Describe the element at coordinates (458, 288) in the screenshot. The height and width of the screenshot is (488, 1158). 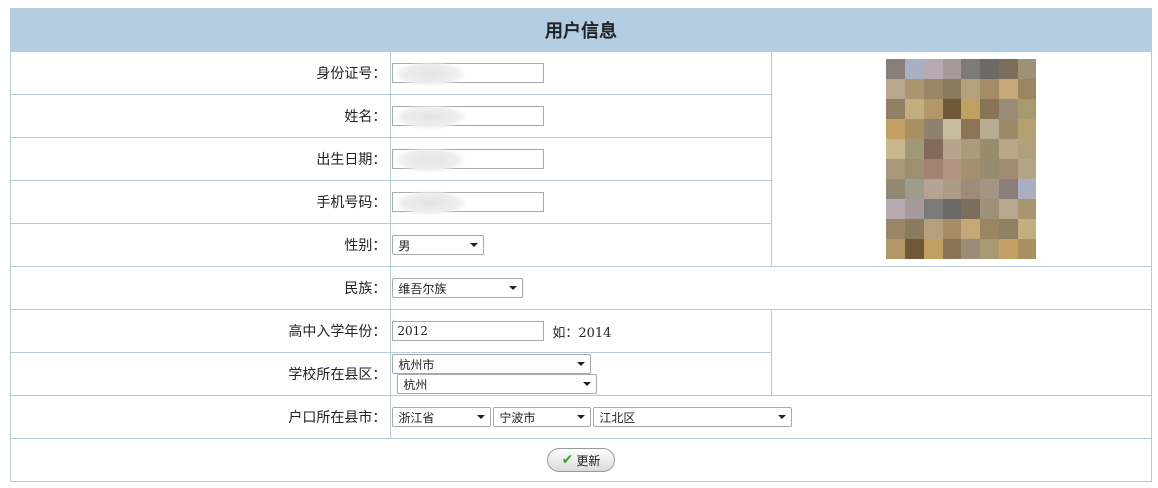
I see `ethnic-select: 维吾尔族` at that location.